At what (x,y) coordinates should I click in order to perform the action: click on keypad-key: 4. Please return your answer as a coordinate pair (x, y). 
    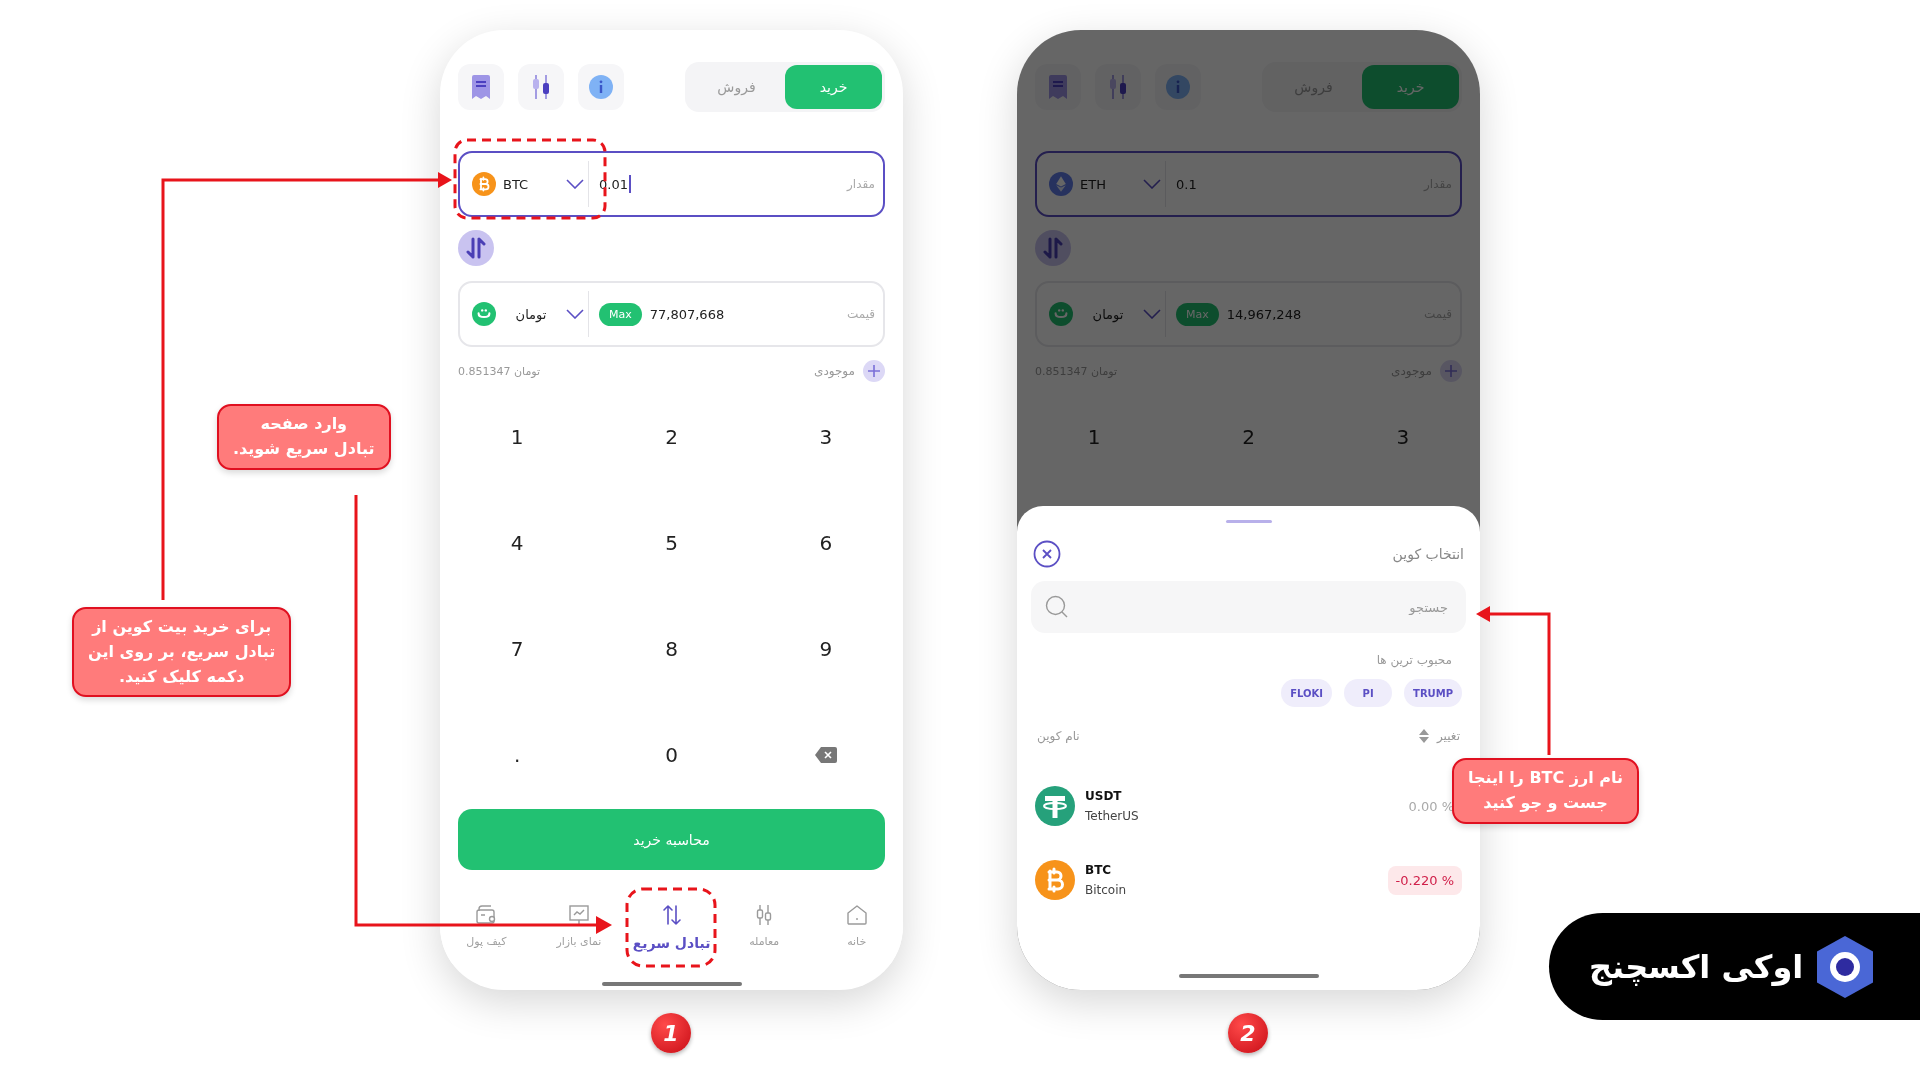
    Looking at the image, I should click on (517, 543).